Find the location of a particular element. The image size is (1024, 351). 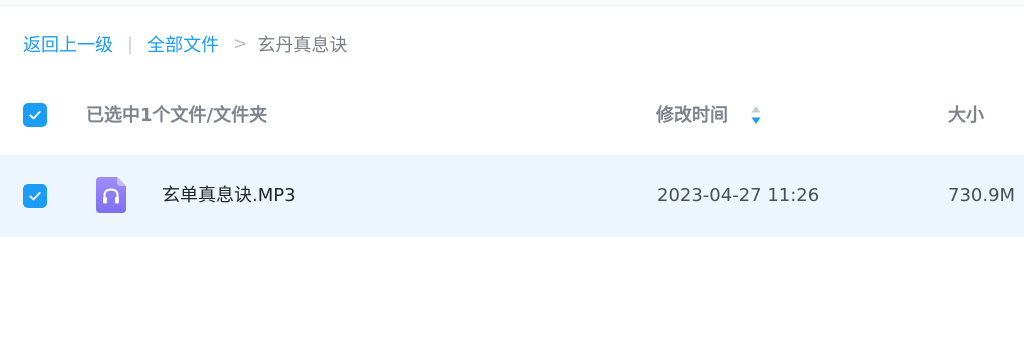

all-files-link: 全部文件 is located at coordinates (183, 44).